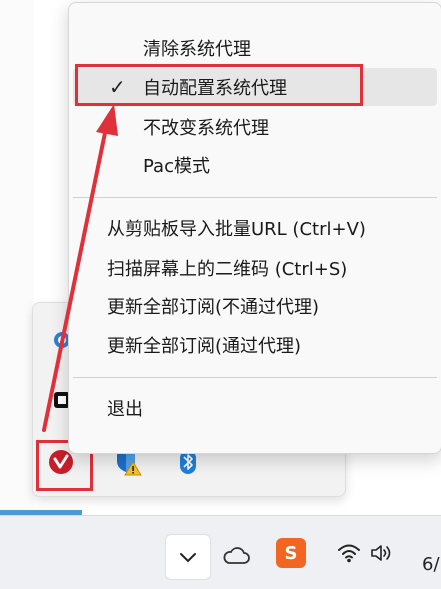  What do you see at coordinates (382, 553) in the screenshot?
I see `volume-icon` at bounding box center [382, 553].